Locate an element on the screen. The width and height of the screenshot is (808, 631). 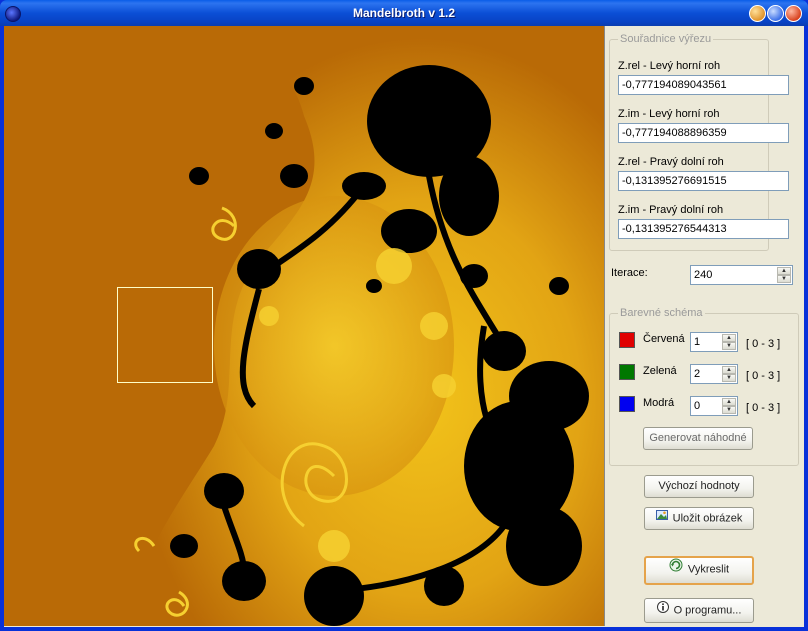
iterations-stepper: 240 ▲ ▼ is located at coordinates (741, 275).